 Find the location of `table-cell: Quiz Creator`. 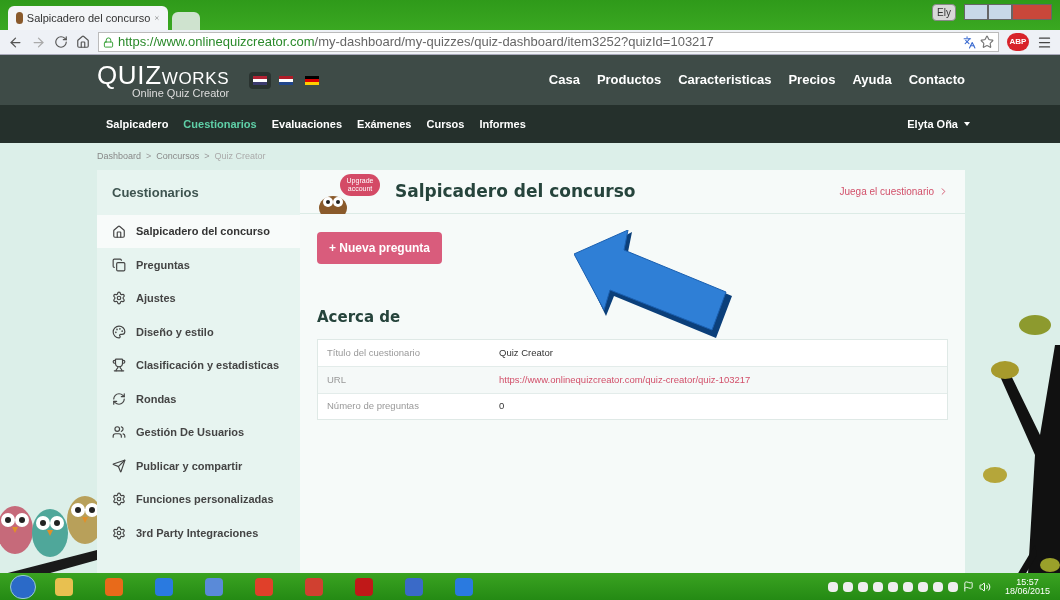

table-cell: Quiz Creator is located at coordinates (526, 352).